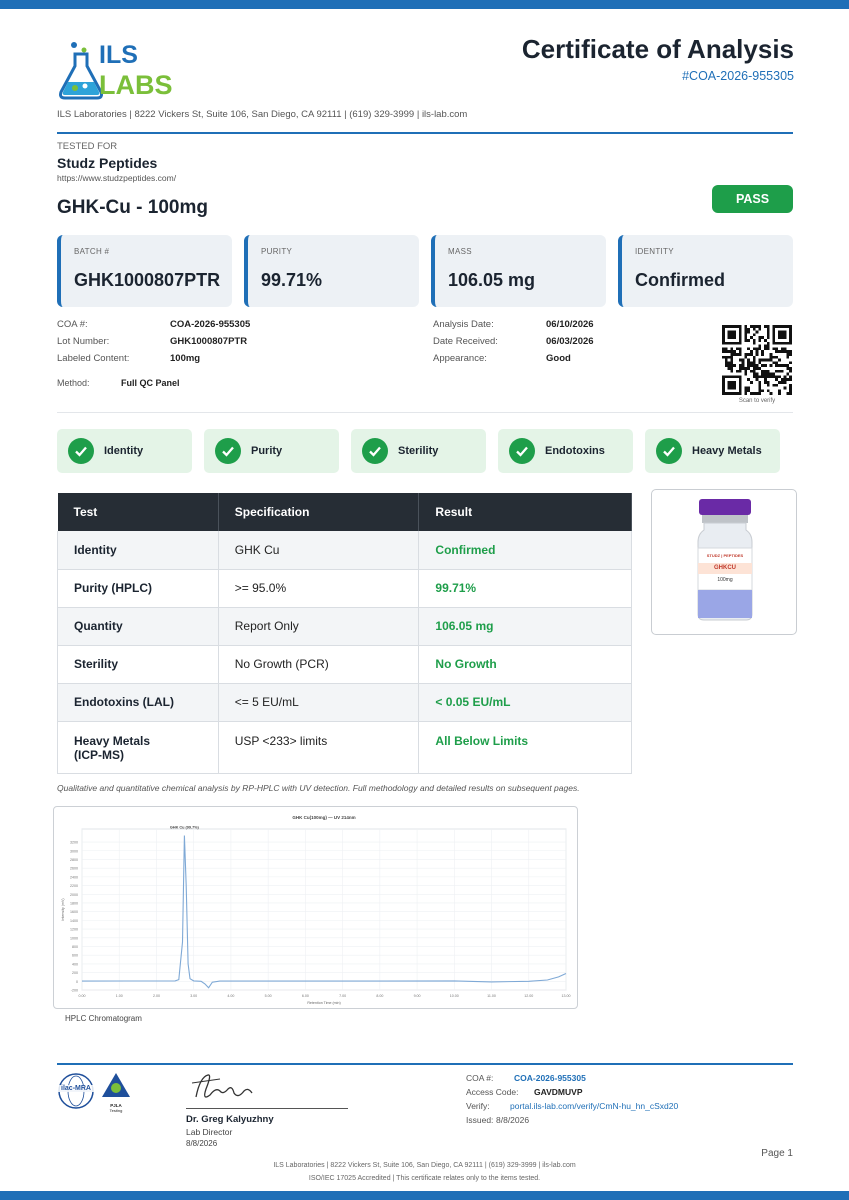 The image size is (849, 1200). I want to click on ils-labs-logo: ILS LABS, so click(119, 71).